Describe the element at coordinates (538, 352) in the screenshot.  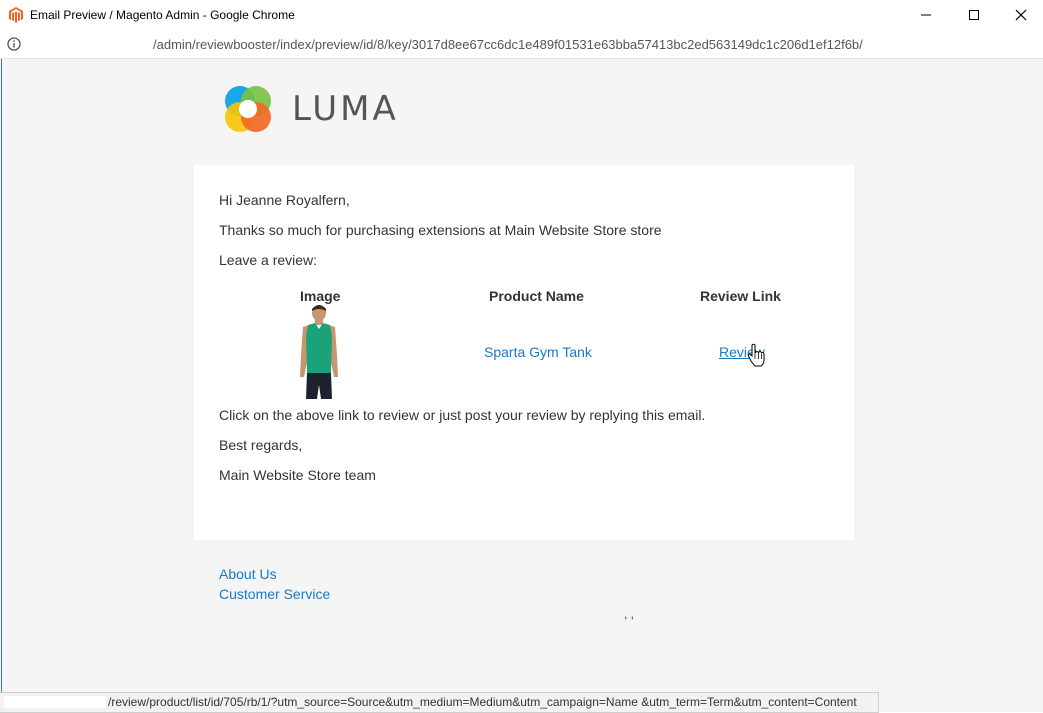
I see `product-name-link: Sparta Gym Tank` at that location.